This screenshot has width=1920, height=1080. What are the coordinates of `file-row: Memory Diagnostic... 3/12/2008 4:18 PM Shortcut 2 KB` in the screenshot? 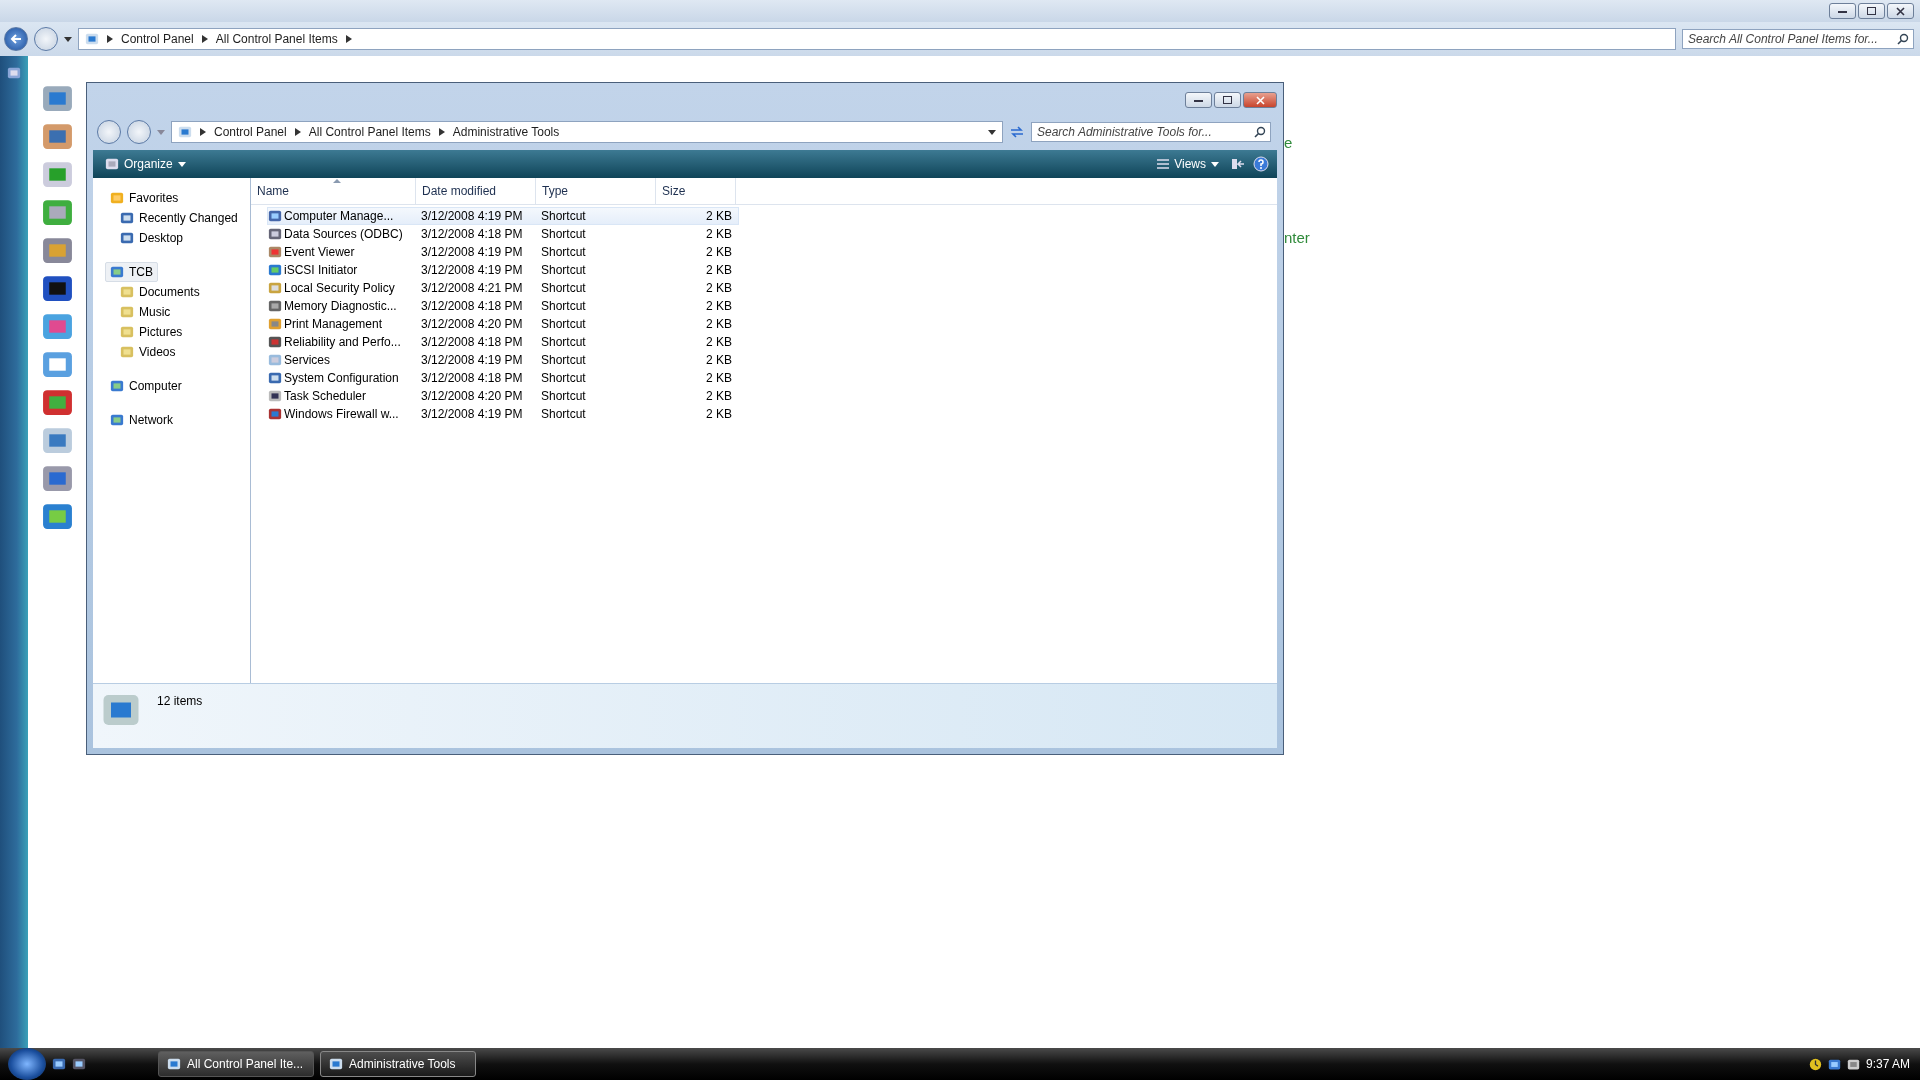 It's located at (503, 306).